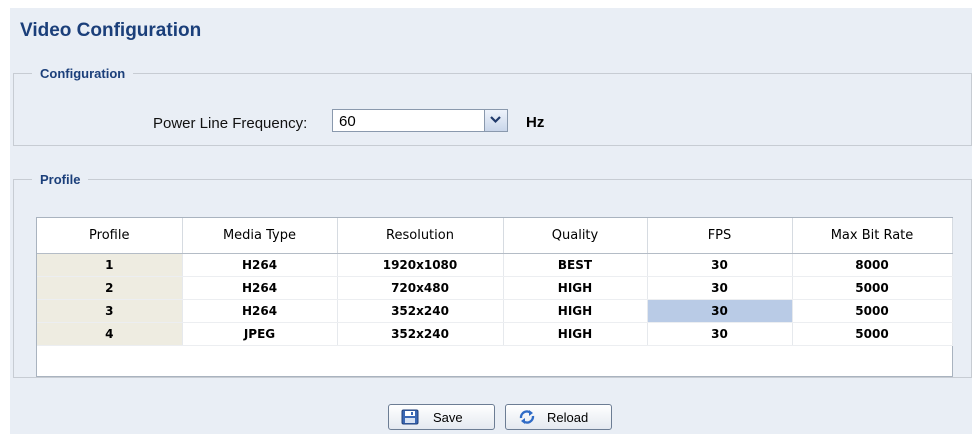 The width and height of the screenshot is (980, 434). I want to click on page-title: Video Configuration, so click(111, 30).